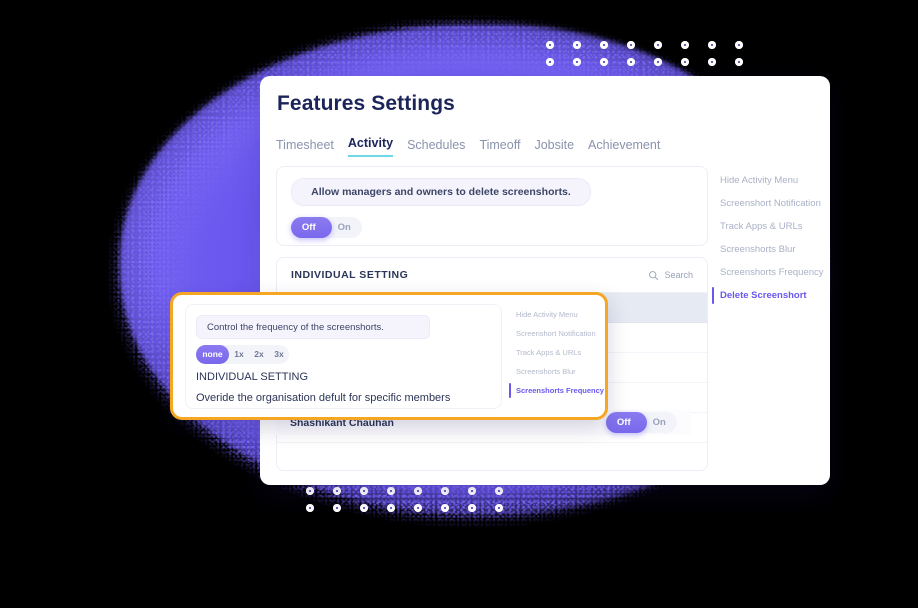 This screenshot has height=608, width=918. I want to click on side-menu-item-screenshorts-frequency: Screenshorts Frequency, so click(768, 272).